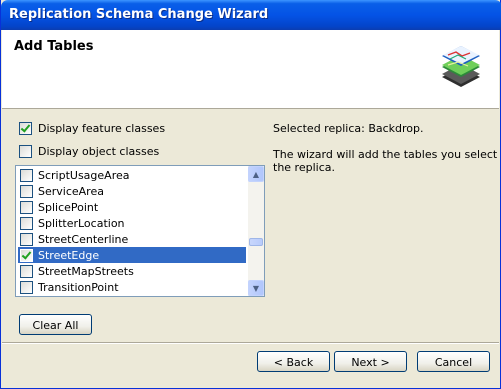 This screenshot has width=501, height=389. Describe the element at coordinates (83, 239) in the screenshot. I see `list-item-label: StreetCenterline` at that location.